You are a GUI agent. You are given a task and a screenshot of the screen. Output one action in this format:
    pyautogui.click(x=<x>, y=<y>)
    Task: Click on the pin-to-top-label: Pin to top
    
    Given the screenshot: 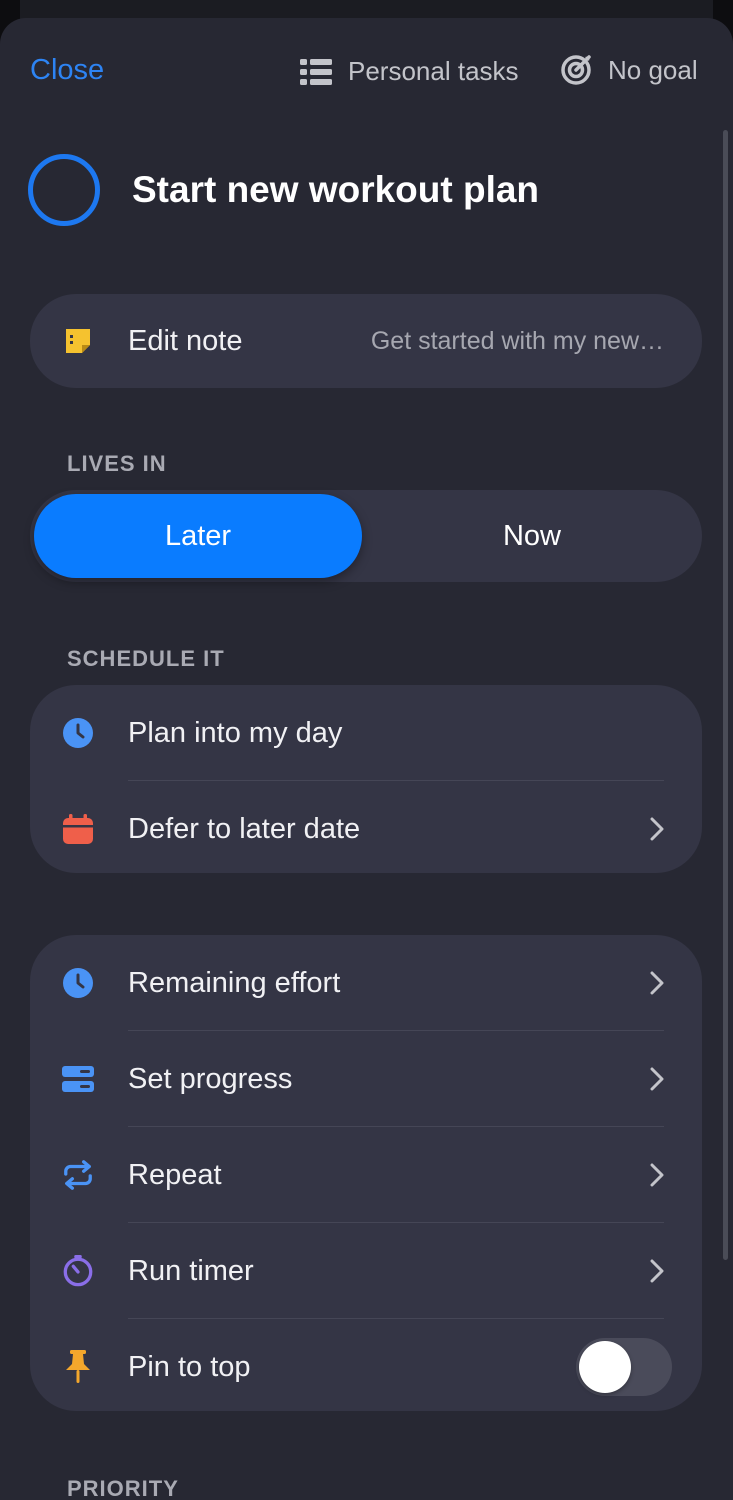 What is the action you would take?
    pyautogui.click(x=189, y=1366)
    